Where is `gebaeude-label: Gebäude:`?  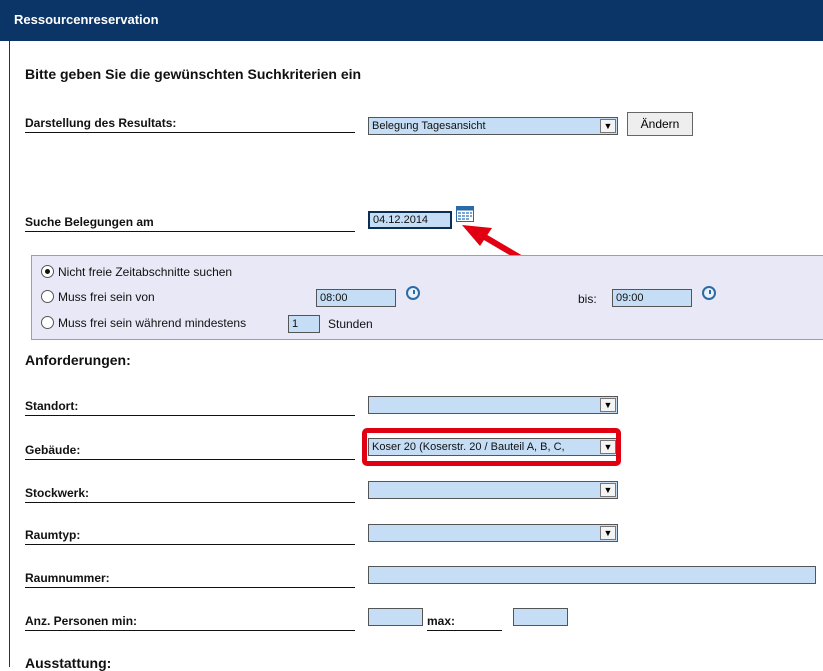 gebaeude-label: Gebäude: is located at coordinates (190, 451).